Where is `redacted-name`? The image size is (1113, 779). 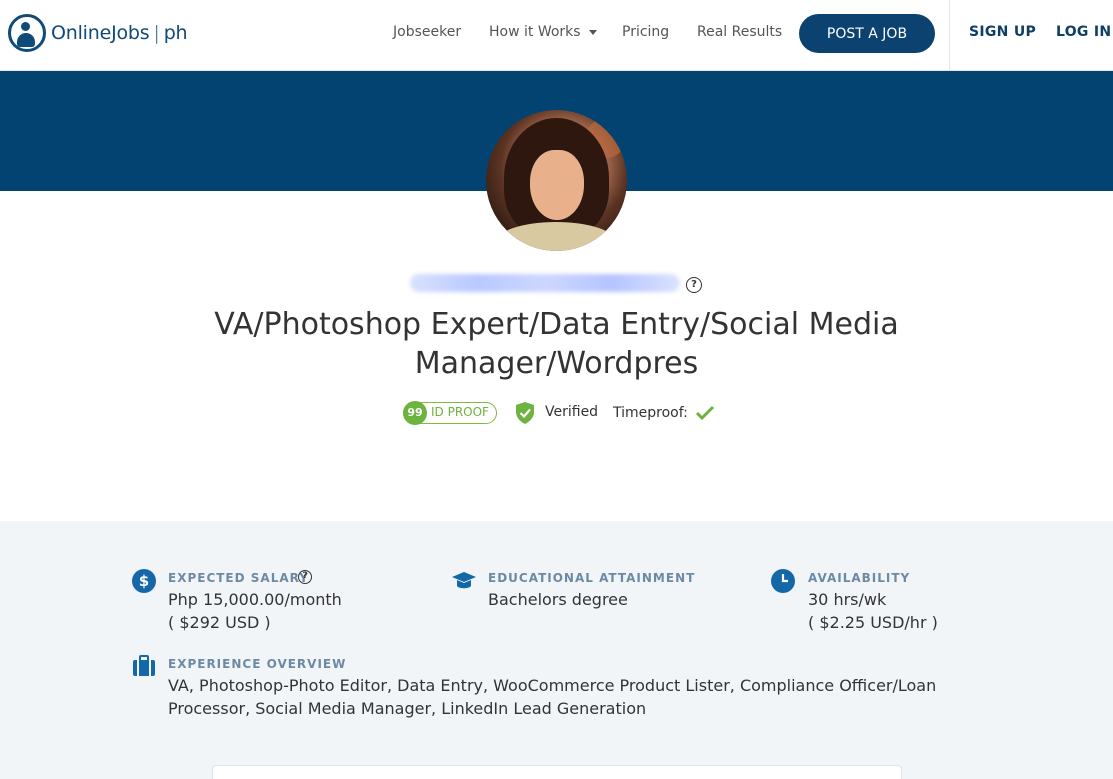
redacted-name is located at coordinates (545, 283).